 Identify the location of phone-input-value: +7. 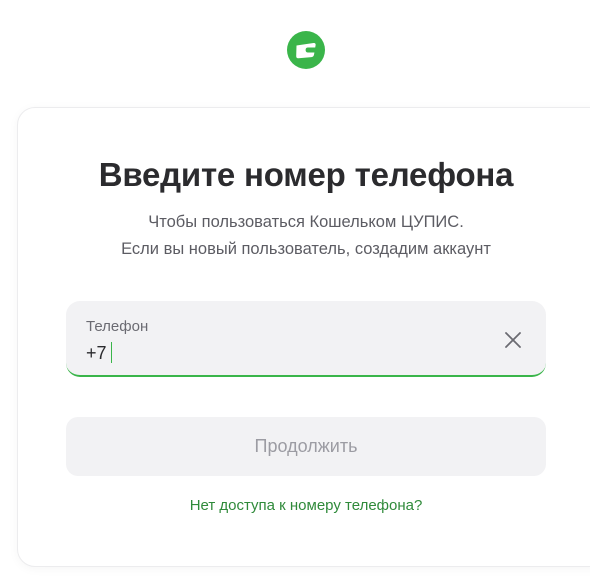
(96, 353).